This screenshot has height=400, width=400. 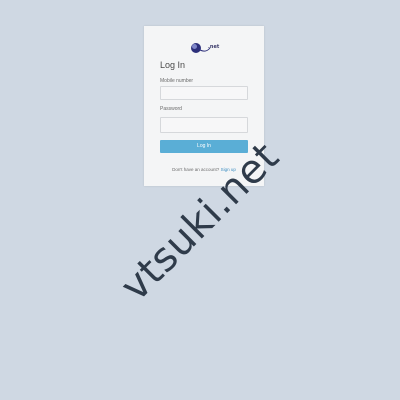 I want to click on password-input, so click(x=204, y=125).